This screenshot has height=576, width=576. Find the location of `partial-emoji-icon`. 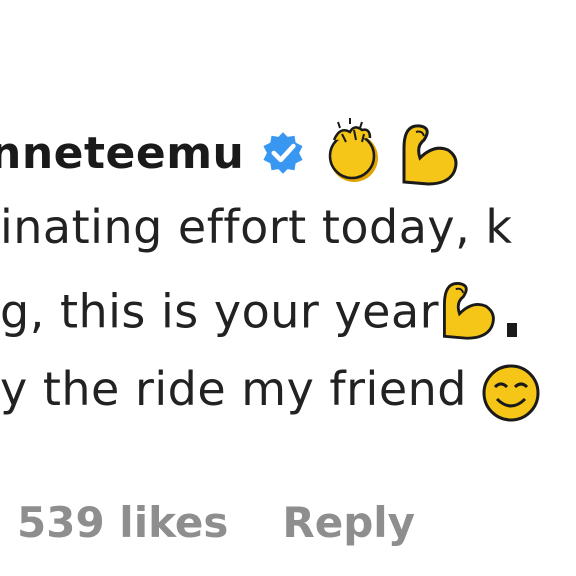

partial-emoji-icon is located at coordinates (512, 330).